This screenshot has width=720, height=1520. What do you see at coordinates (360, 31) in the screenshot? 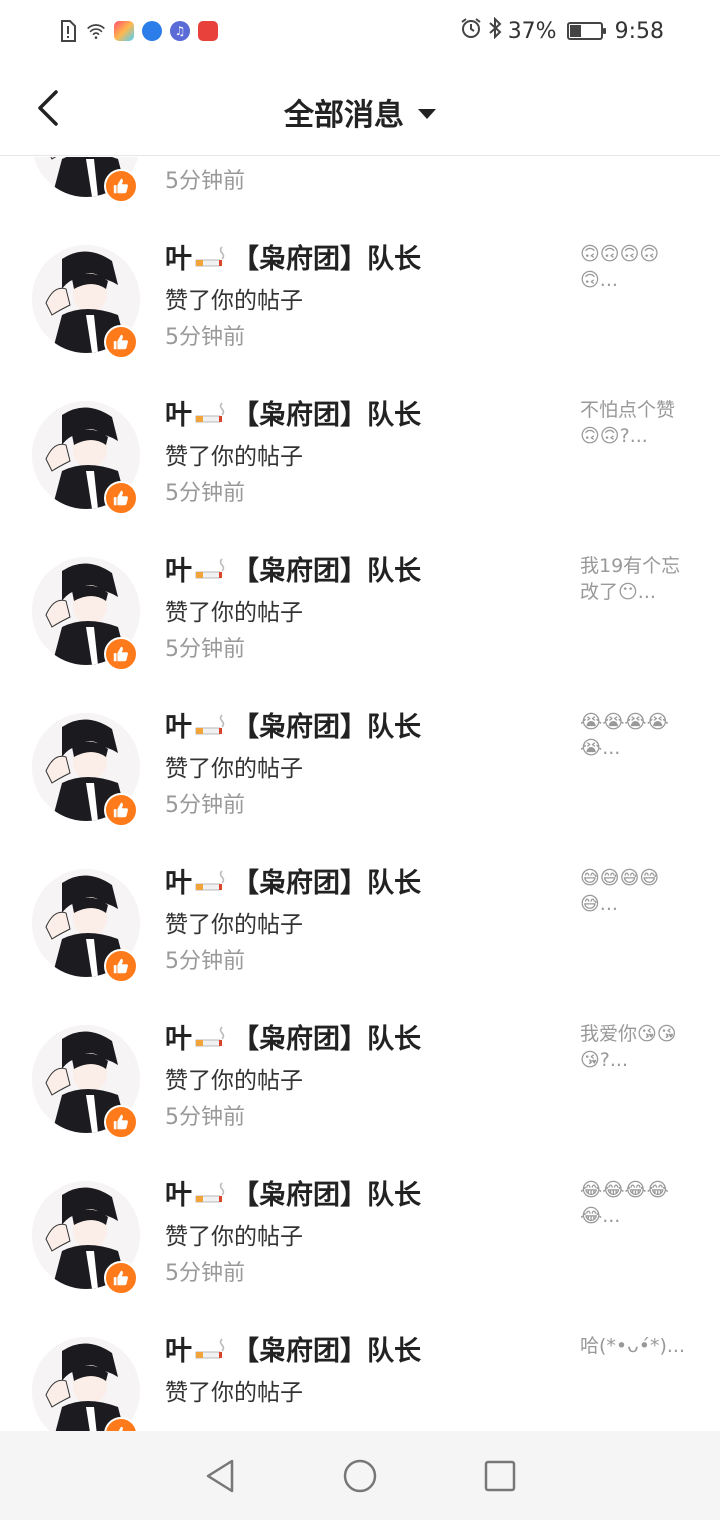
I see `status-bar: ♫ 37% 9:58` at bounding box center [360, 31].